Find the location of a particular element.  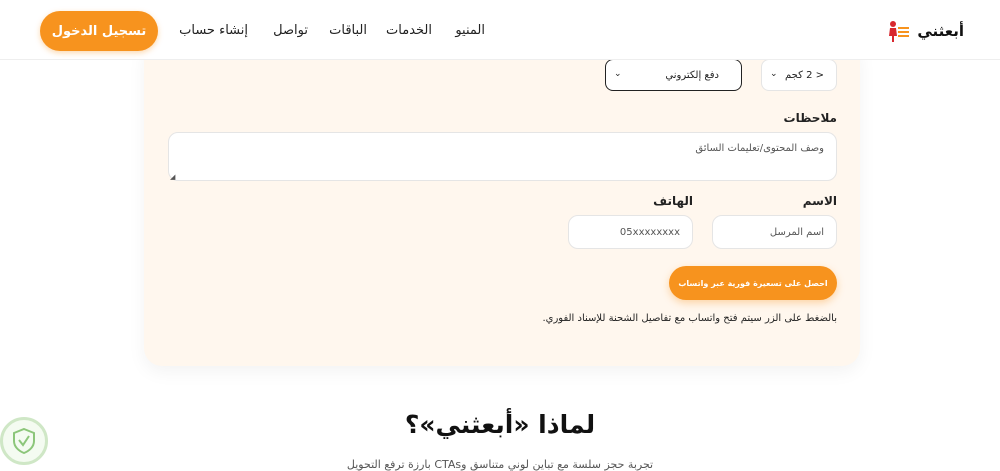

name-label: الاسم is located at coordinates (819, 201).